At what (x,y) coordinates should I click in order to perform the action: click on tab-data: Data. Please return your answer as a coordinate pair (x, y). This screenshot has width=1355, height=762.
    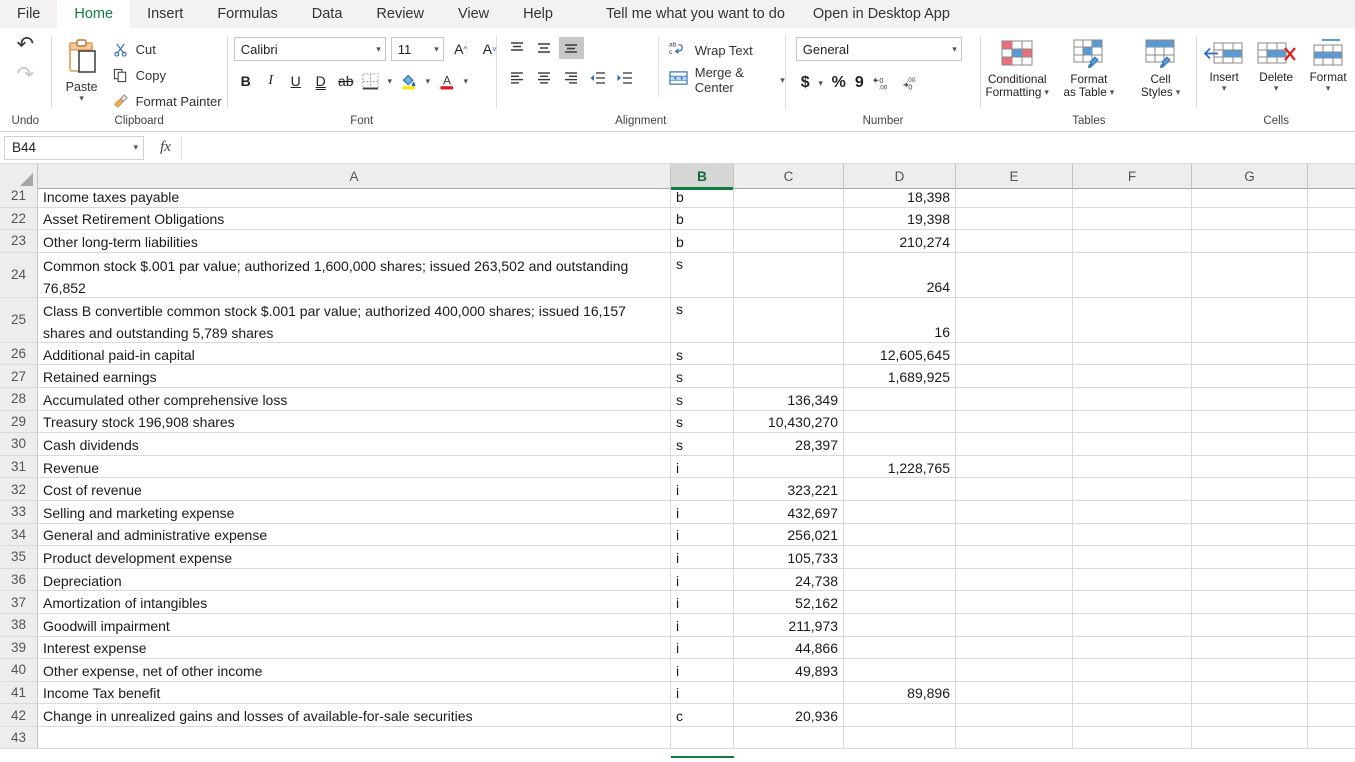
    Looking at the image, I should click on (327, 14).